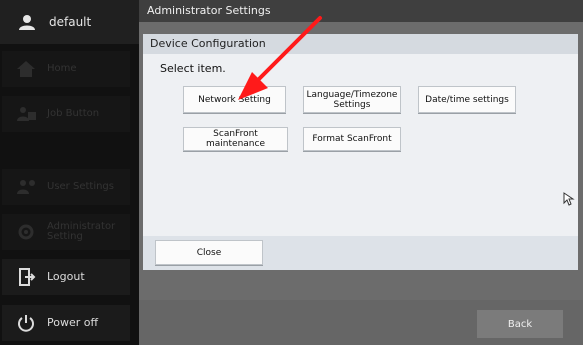 Image resolution: width=583 pixels, height=345 pixels. What do you see at coordinates (193, 68) in the screenshot?
I see `select-prompt: Select item.` at bounding box center [193, 68].